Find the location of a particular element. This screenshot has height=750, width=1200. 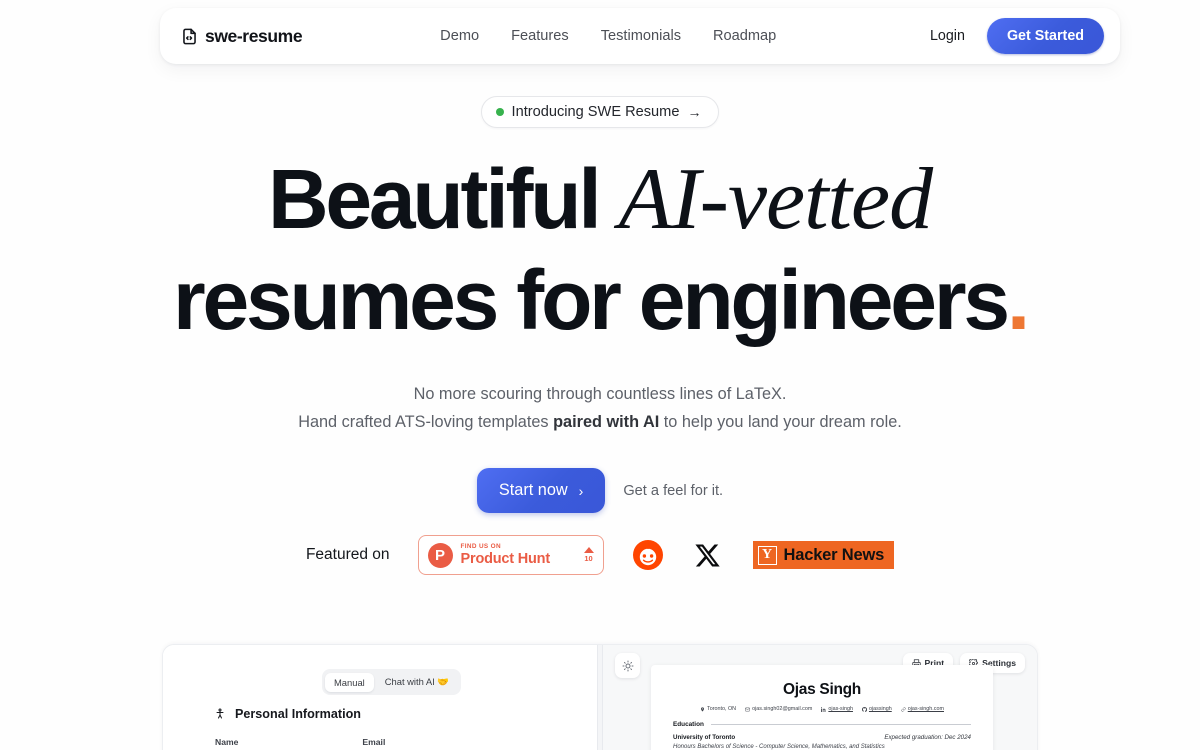

mode-chat-with-ai-tab: Chat with AI 🤝 is located at coordinates (417, 682).